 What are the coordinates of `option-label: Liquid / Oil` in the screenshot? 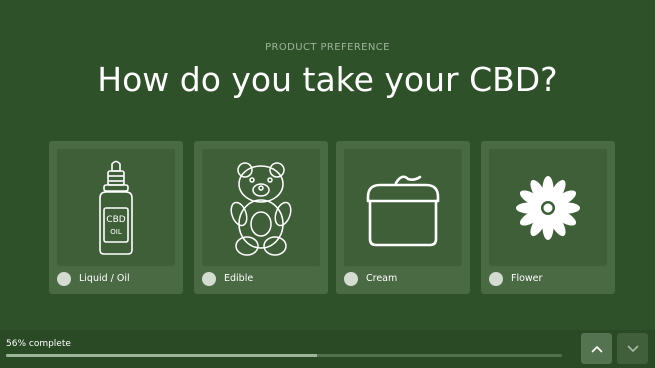 It's located at (104, 278).